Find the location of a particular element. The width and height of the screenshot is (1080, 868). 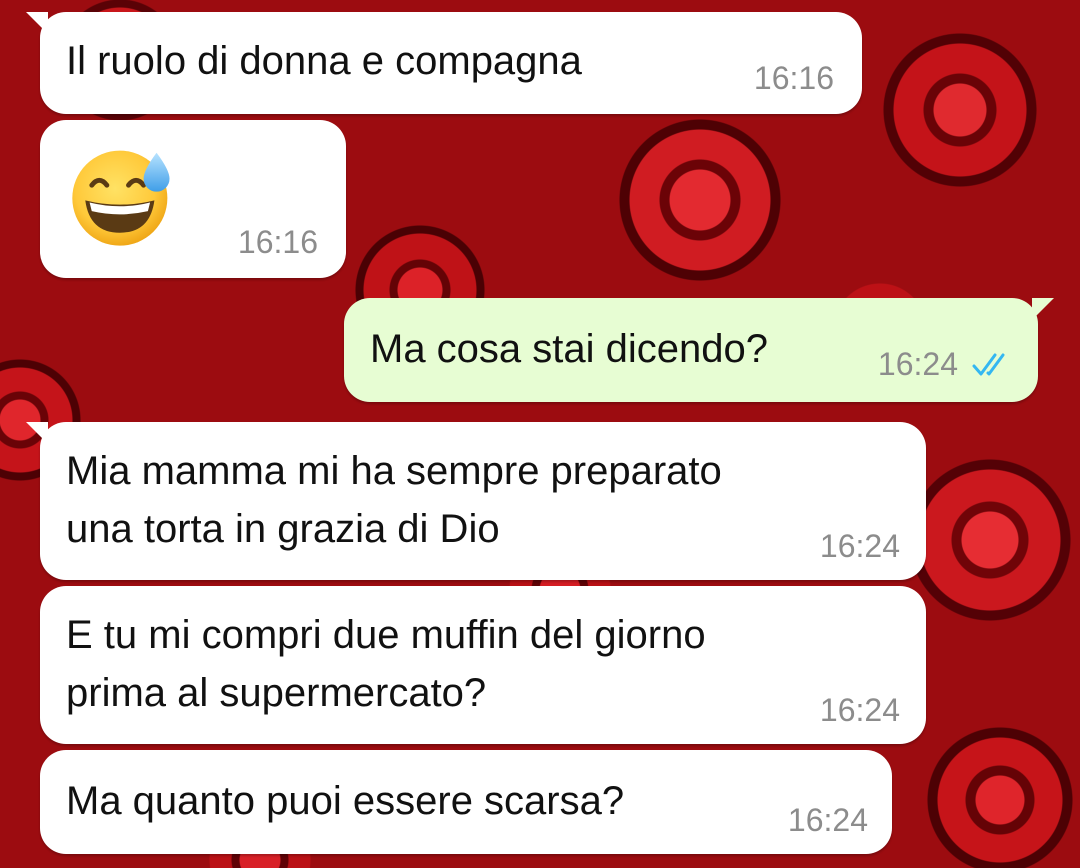

message-bubble-incoming: Il ruolo di donna e compagna 16:16 is located at coordinates (444, 63).